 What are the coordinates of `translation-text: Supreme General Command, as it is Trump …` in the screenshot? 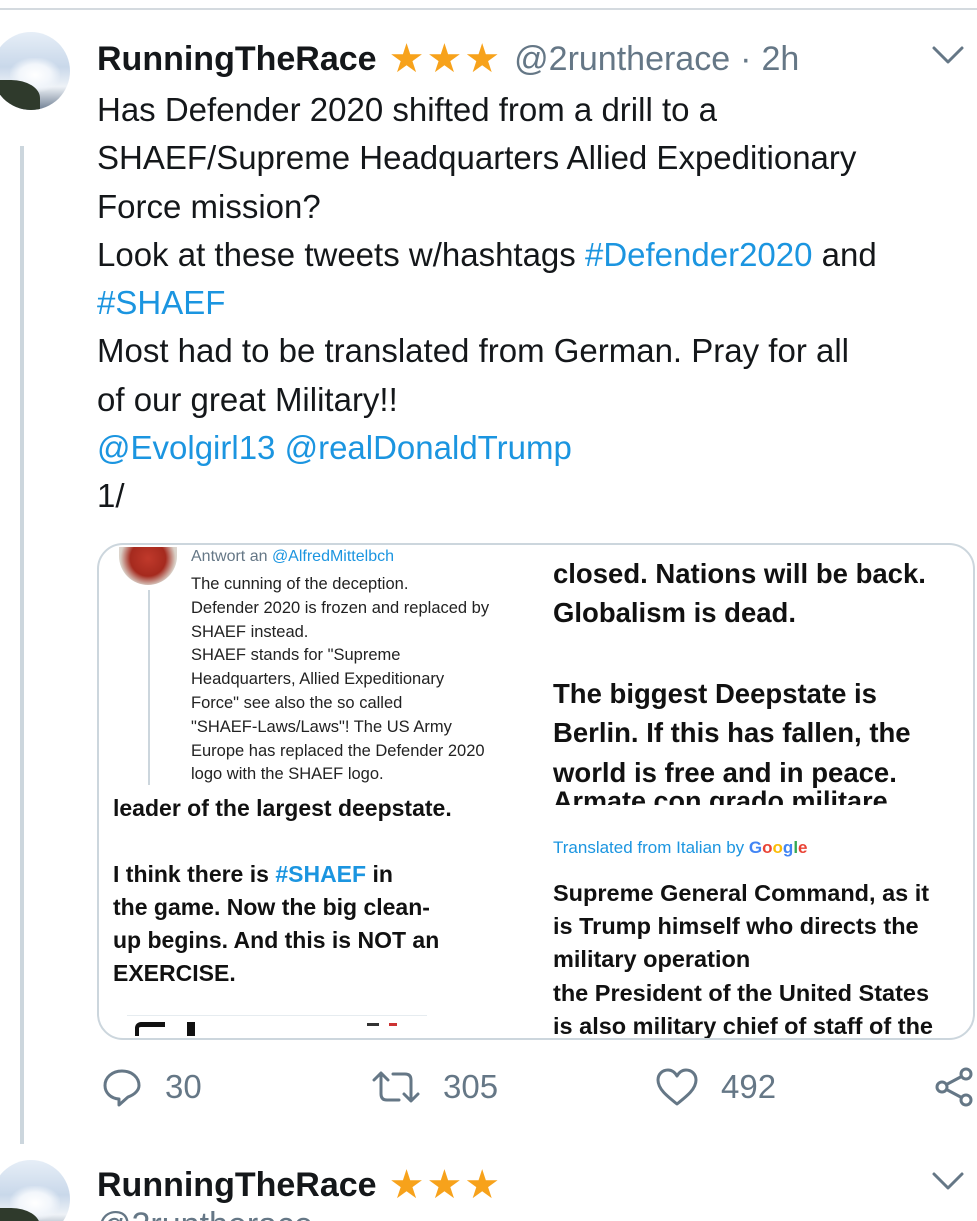 It's located at (743, 959).